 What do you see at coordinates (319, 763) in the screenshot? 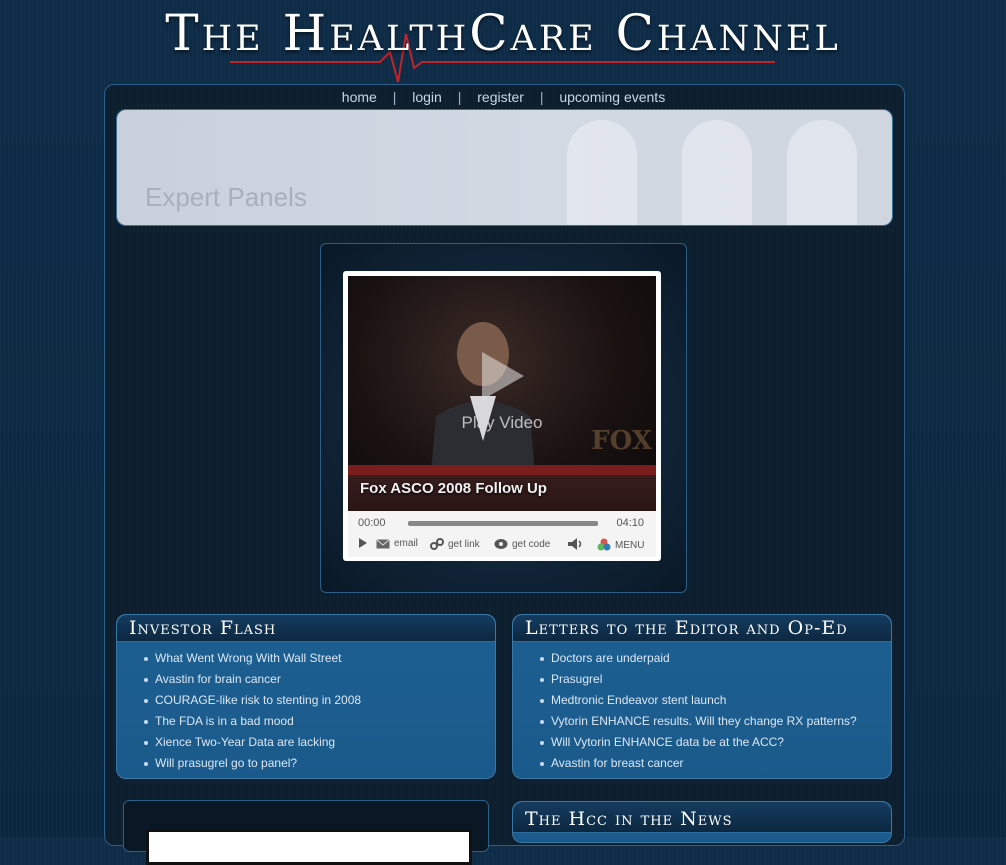
I see `list-item: Will prasugrel go to panel?` at bounding box center [319, 763].